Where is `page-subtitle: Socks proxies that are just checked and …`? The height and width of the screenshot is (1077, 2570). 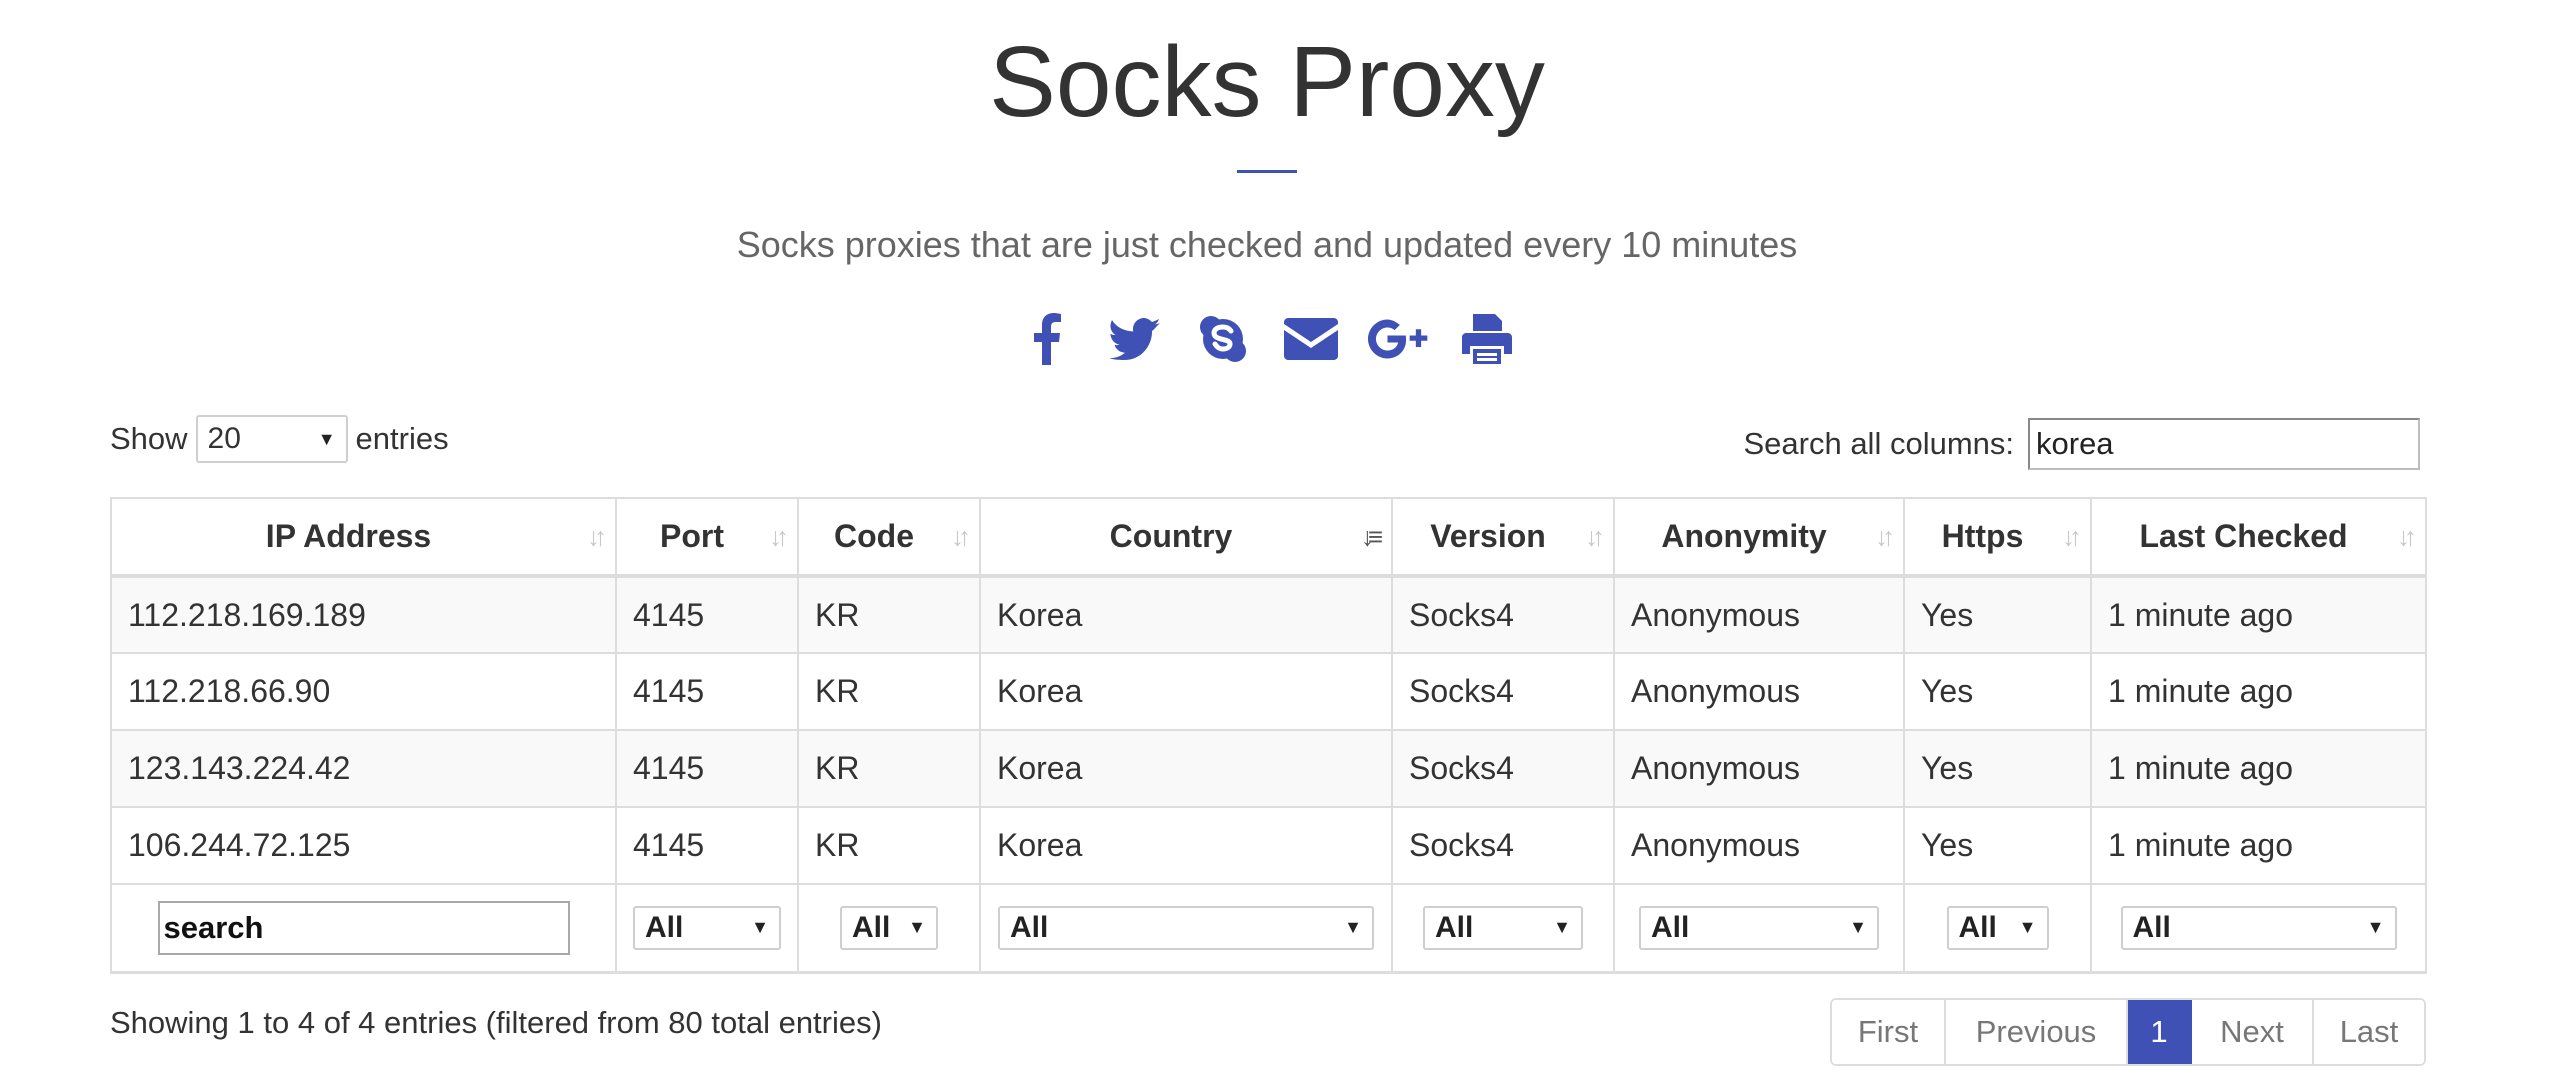 page-subtitle: Socks proxies that are just checked and … is located at coordinates (1267, 244).